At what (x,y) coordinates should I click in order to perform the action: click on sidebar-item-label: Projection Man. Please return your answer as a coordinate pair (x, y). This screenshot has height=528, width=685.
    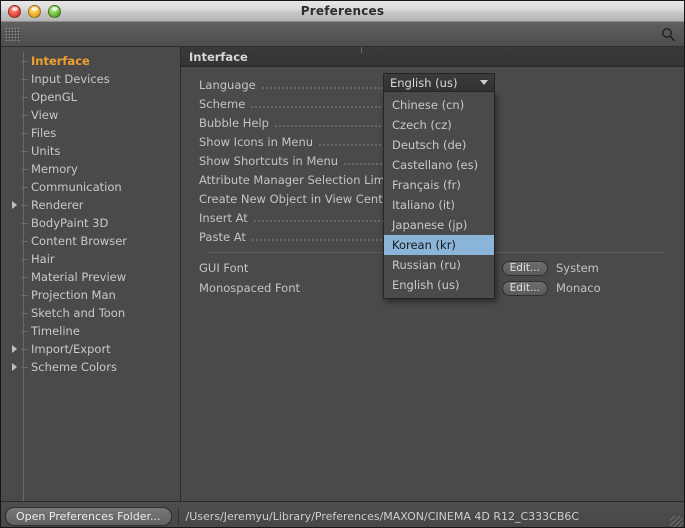
    Looking at the image, I should click on (73, 295).